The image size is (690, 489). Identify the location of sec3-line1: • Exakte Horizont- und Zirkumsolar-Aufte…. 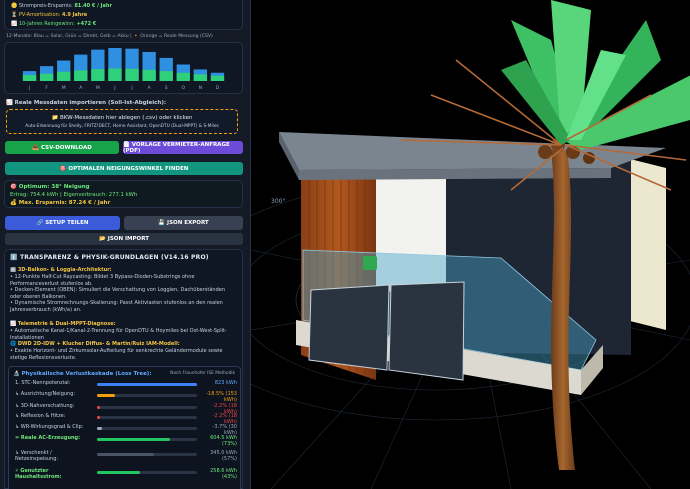
(116, 354).